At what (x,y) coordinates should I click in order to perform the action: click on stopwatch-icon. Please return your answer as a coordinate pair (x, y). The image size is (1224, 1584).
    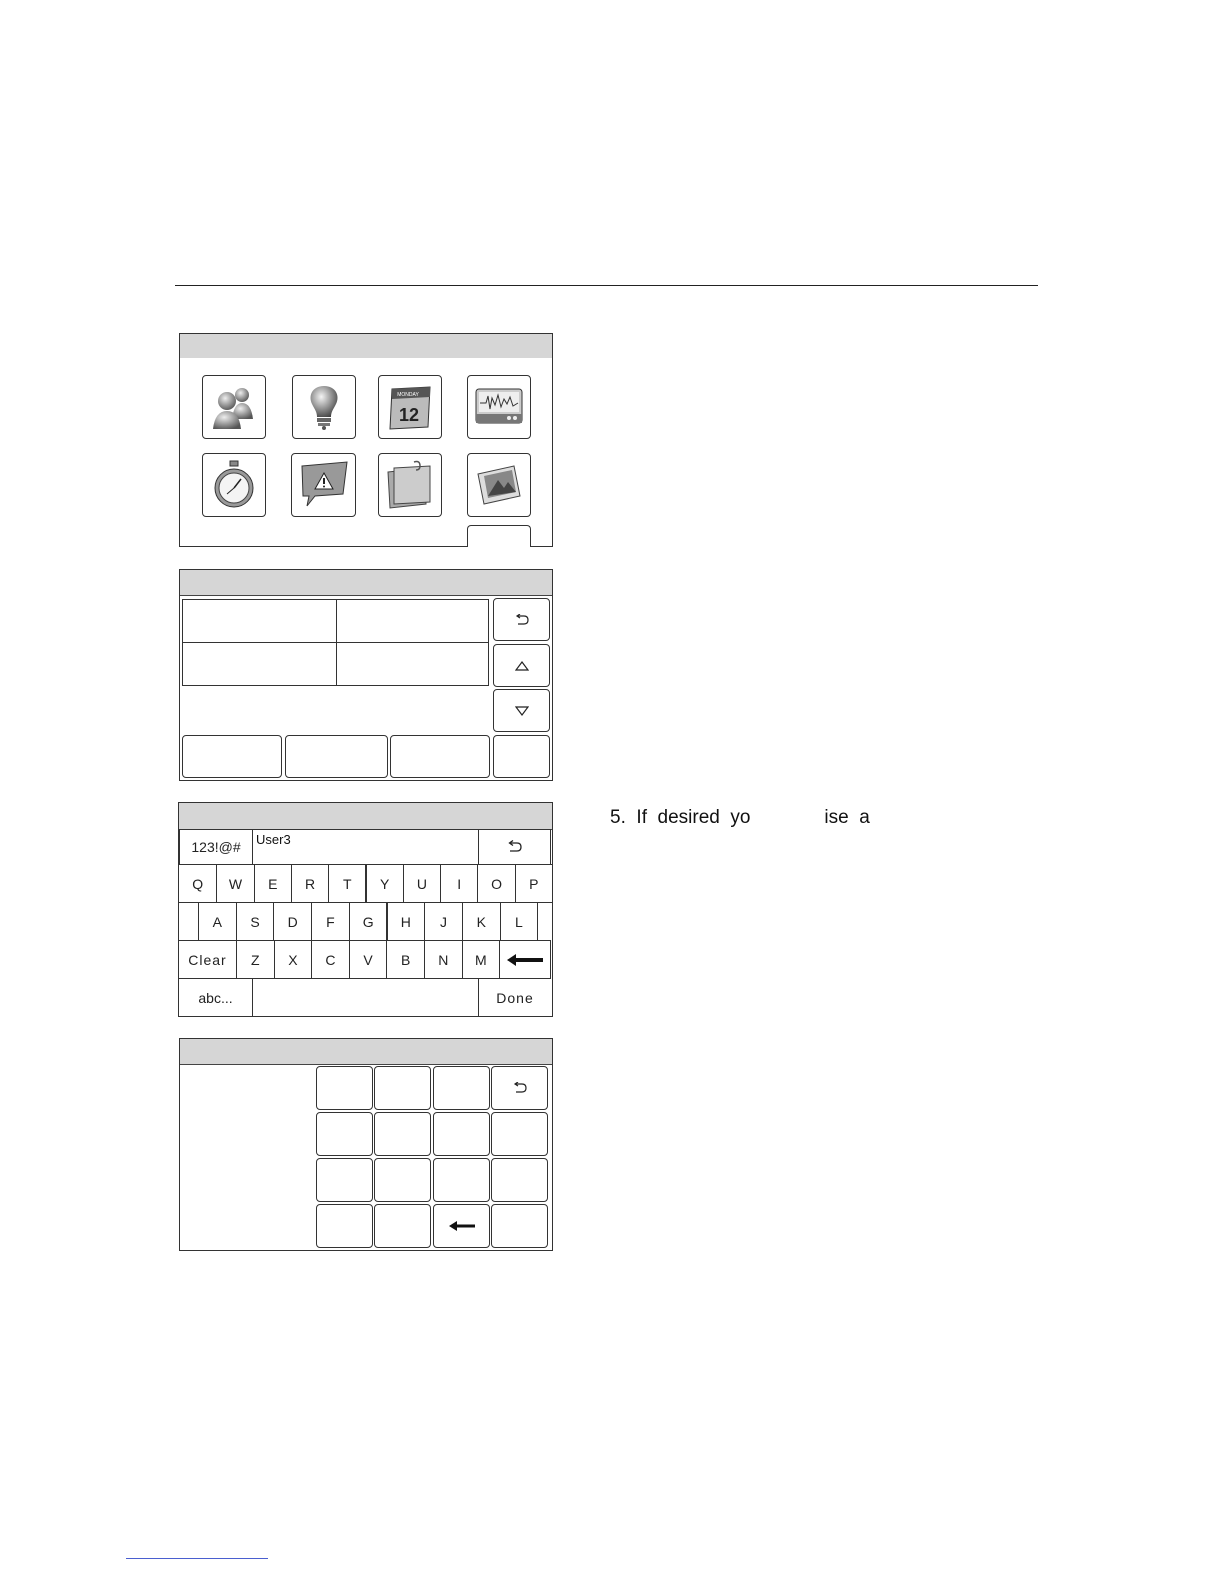
    Looking at the image, I should click on (234, 484).